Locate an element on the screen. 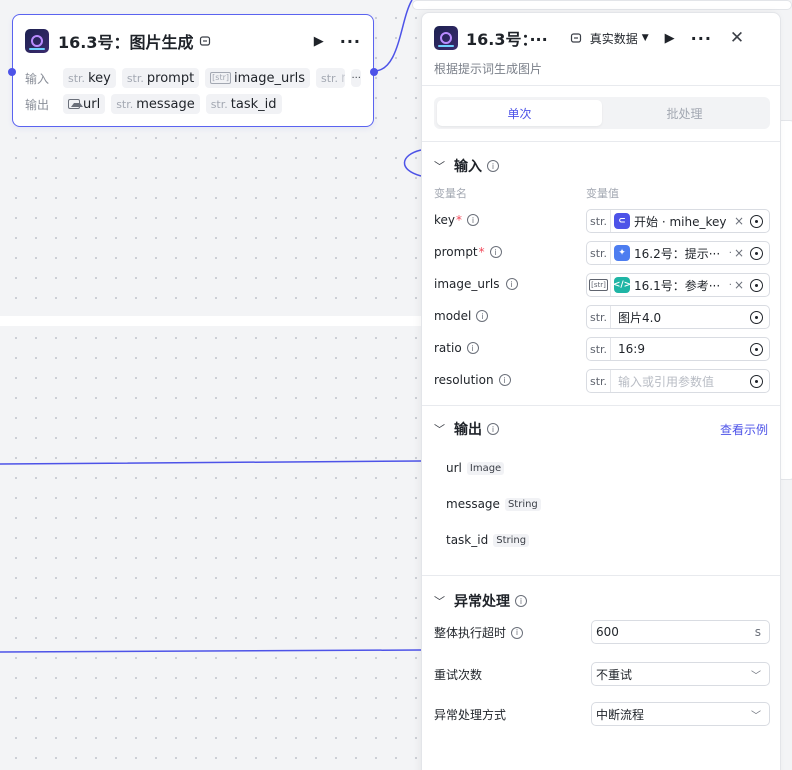  timeout-row: 整体执行超时 i 600 s is located at coordinates (602, 632).